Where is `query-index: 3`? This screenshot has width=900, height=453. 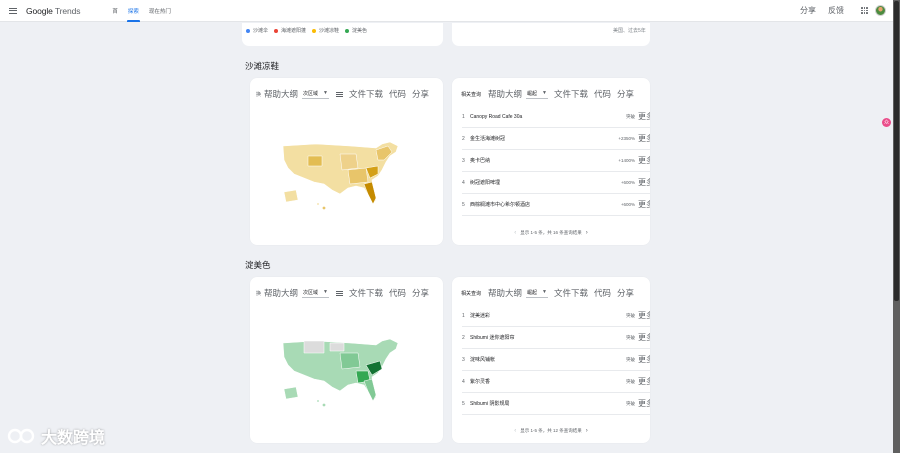
query-index: 3 is located at coordinates (463, 359).